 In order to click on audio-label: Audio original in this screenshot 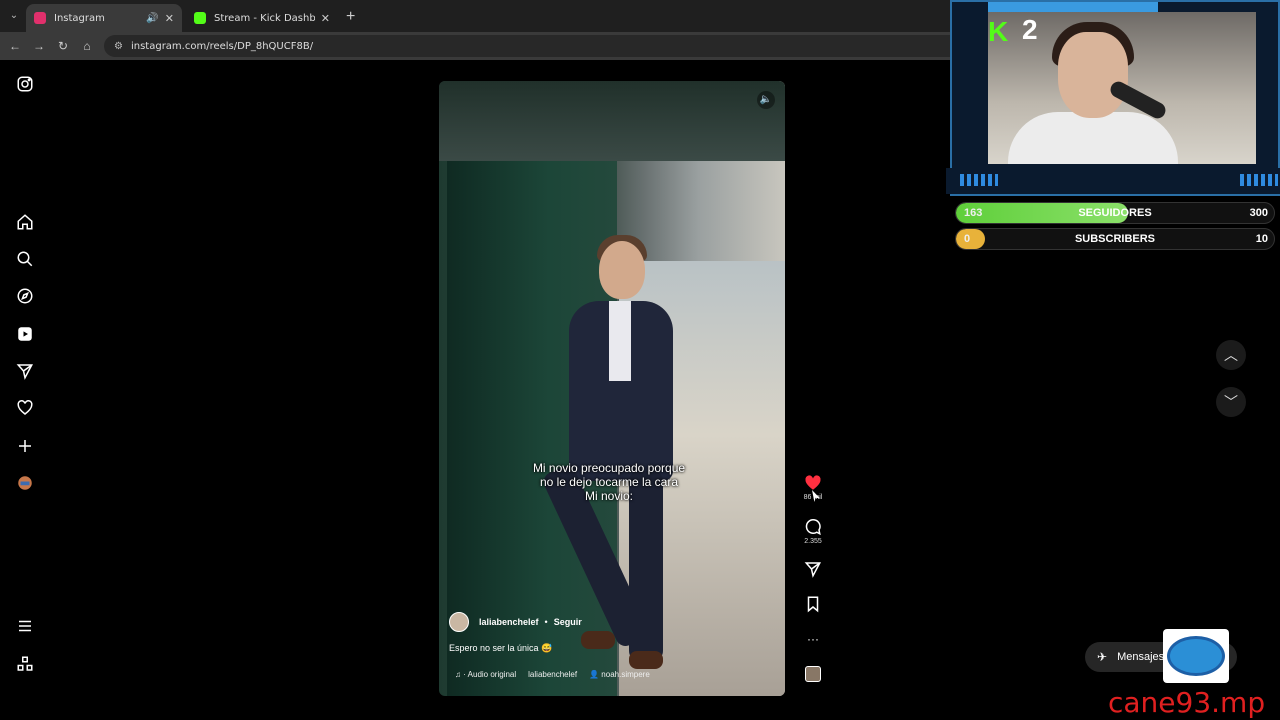, I will do `click(492, 674)`.